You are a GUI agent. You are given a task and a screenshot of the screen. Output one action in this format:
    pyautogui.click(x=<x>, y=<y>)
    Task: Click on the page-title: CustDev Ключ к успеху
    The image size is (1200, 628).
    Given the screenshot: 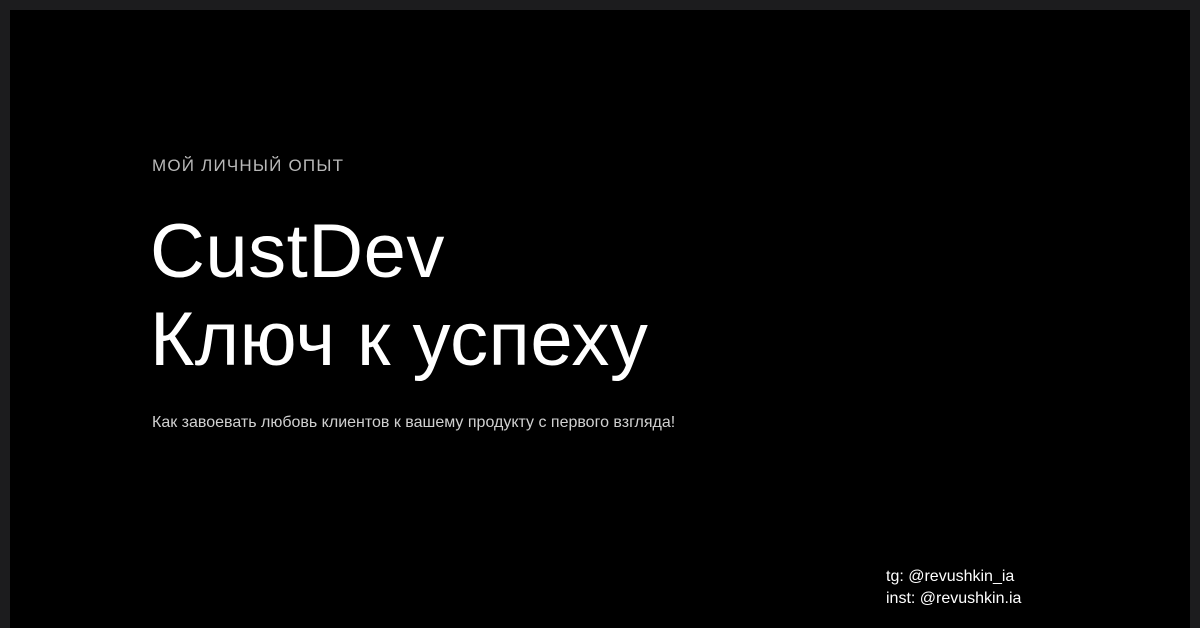 What is the action you would take?
    pyautogui.click(x=399, y=296)
    